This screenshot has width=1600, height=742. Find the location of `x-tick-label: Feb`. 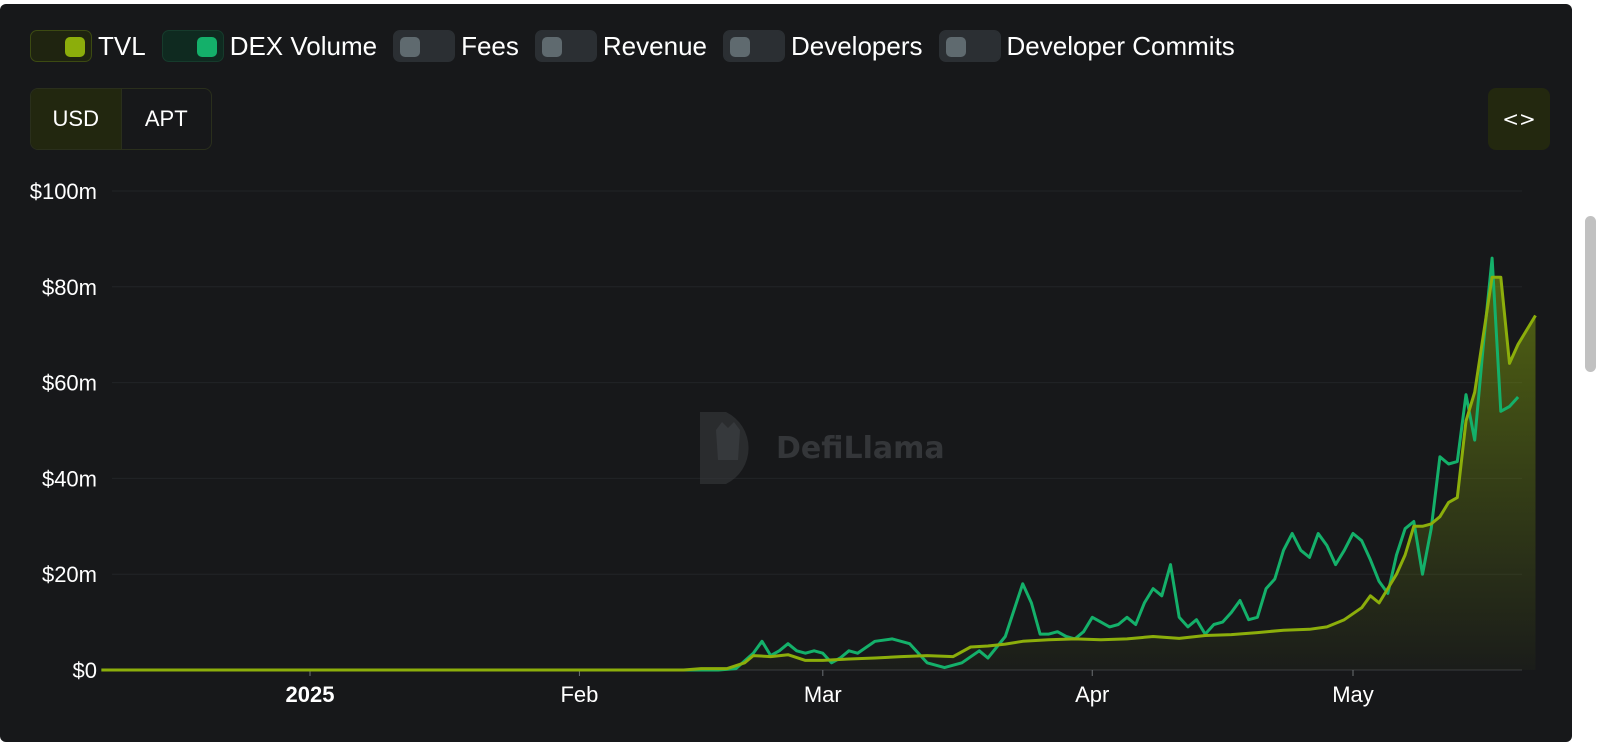

x-tick-label: Feb is located at coordinates (579, 694).